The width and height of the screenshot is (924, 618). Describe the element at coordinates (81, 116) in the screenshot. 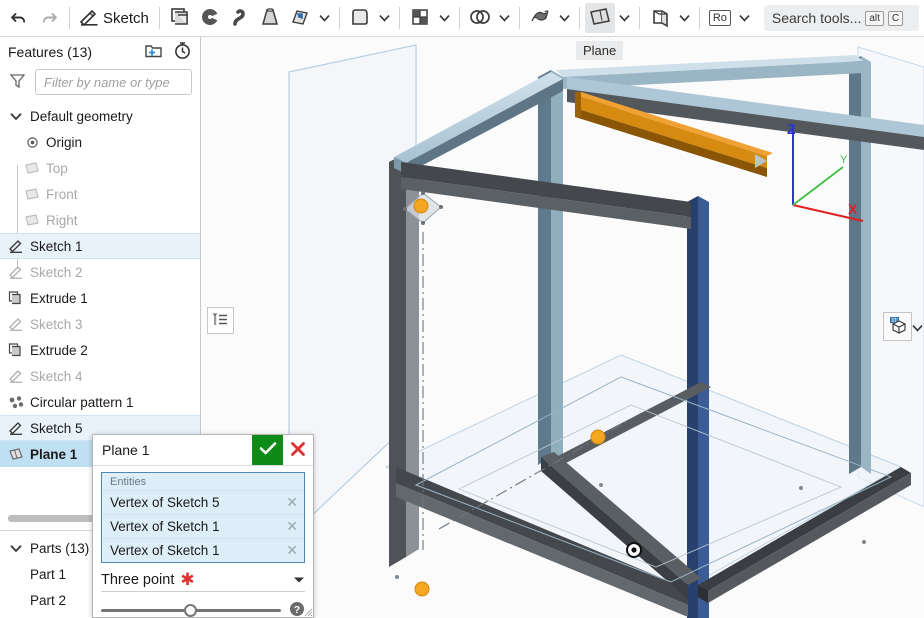

I see `tree-item-label: Default geometry` at that location.